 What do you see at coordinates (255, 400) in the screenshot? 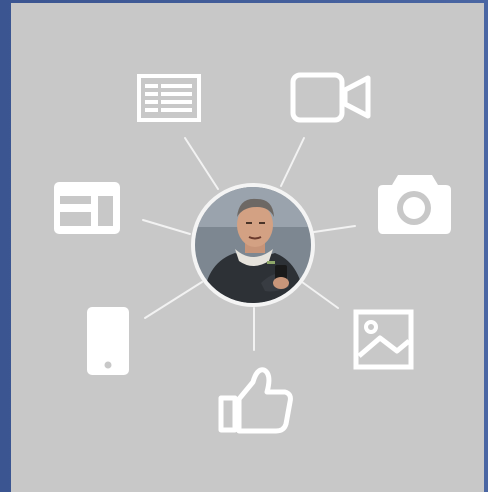
I see `thumbs-up-icon` at bounding box center [255, 400].